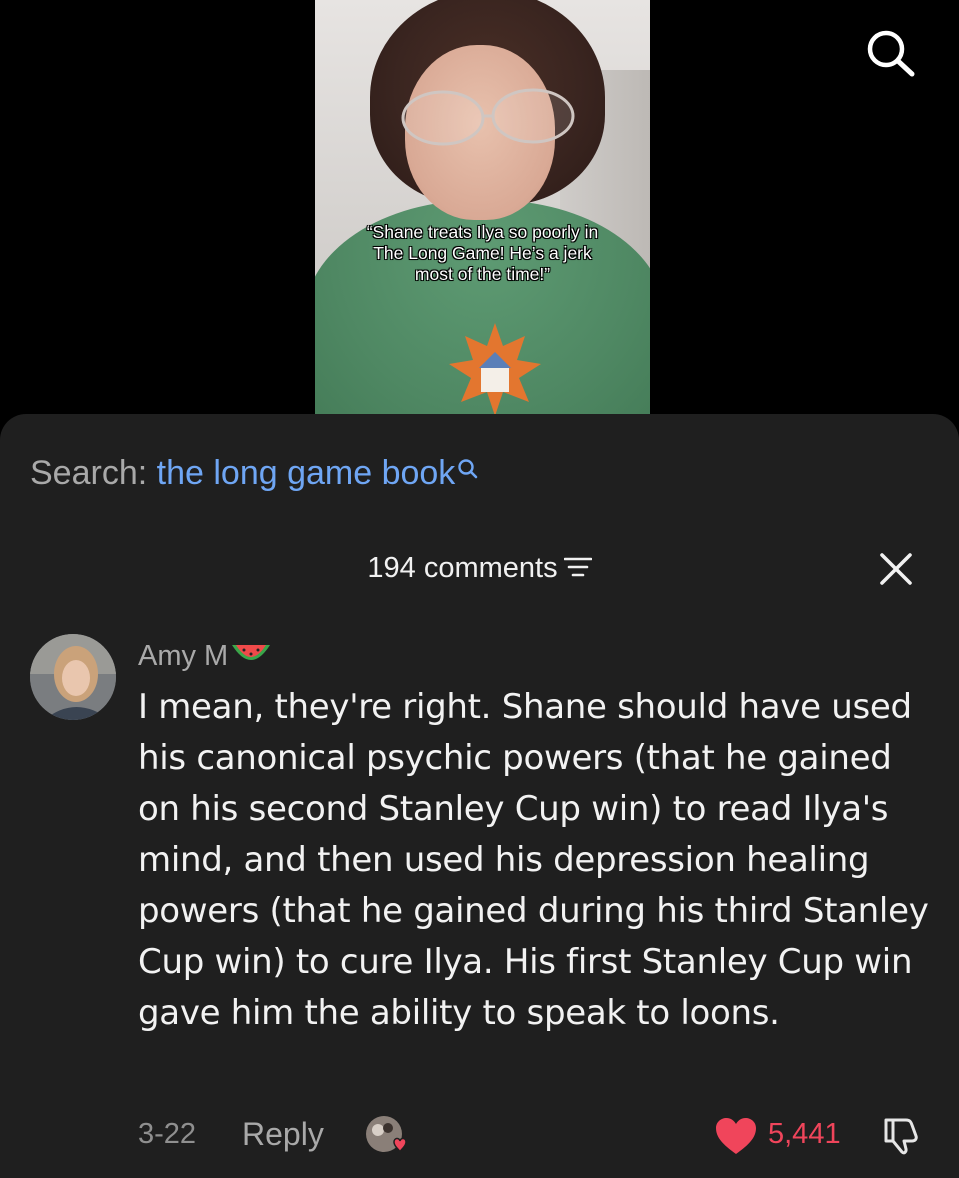  I want to click on video-caption-line: “Shane treats Ilya so poorly in, so click(482, 232).